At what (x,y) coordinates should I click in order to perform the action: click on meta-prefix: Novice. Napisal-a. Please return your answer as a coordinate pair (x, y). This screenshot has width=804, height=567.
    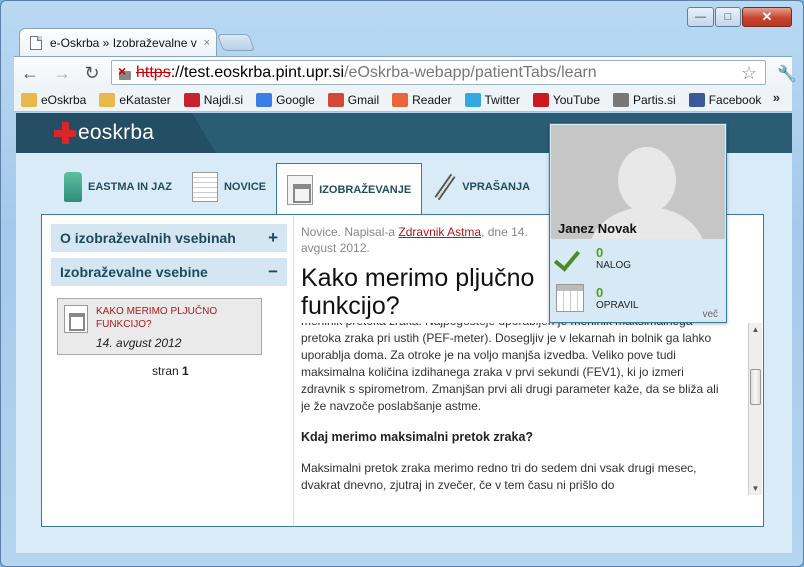
    Looking at the image, I should click on (348, 232).